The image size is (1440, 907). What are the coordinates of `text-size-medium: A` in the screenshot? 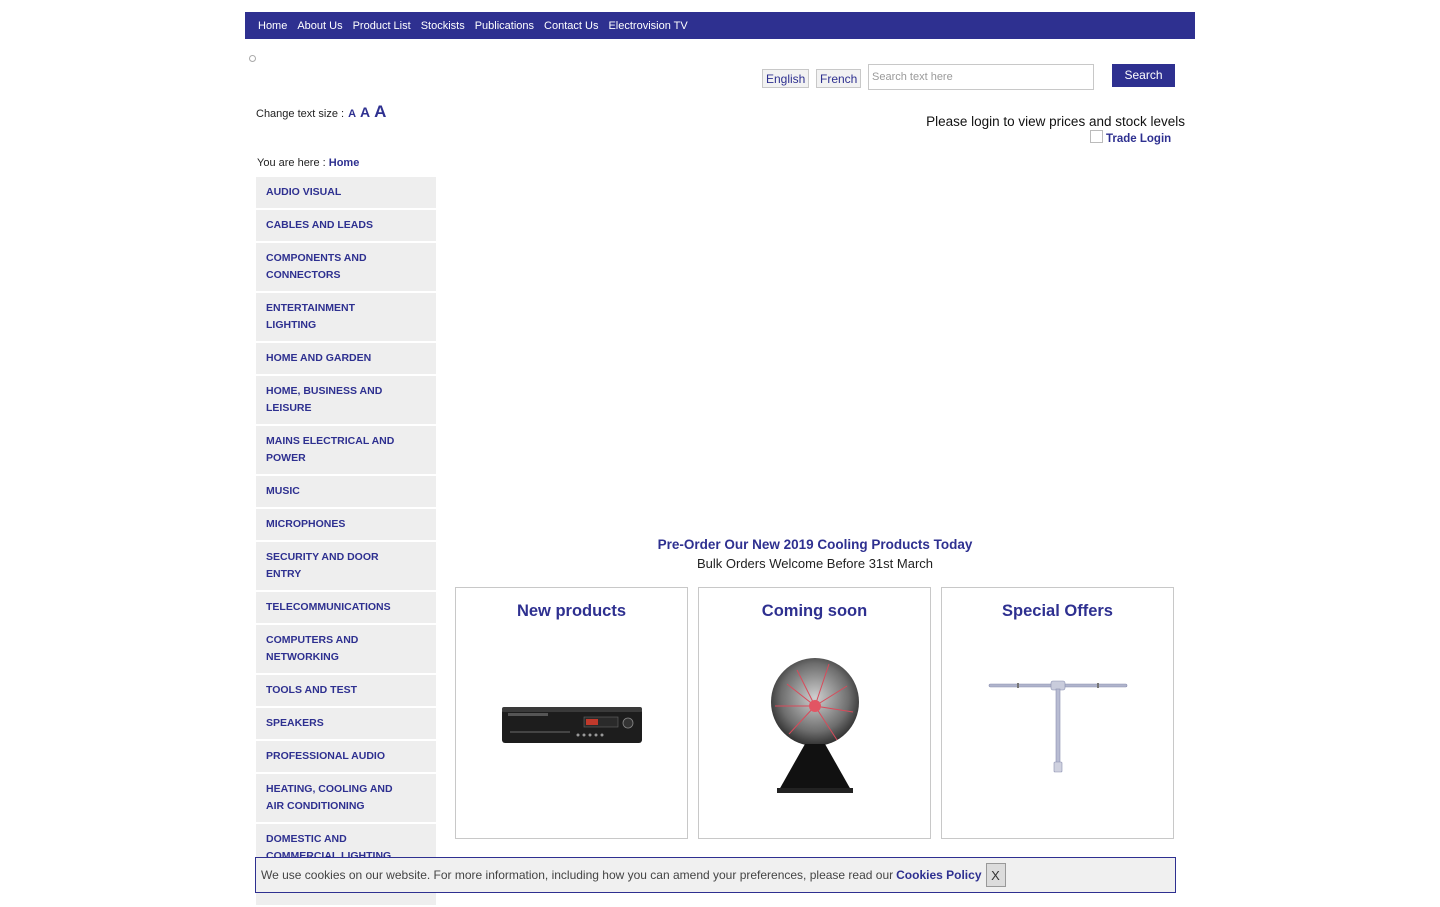 It's located at (365, 112).